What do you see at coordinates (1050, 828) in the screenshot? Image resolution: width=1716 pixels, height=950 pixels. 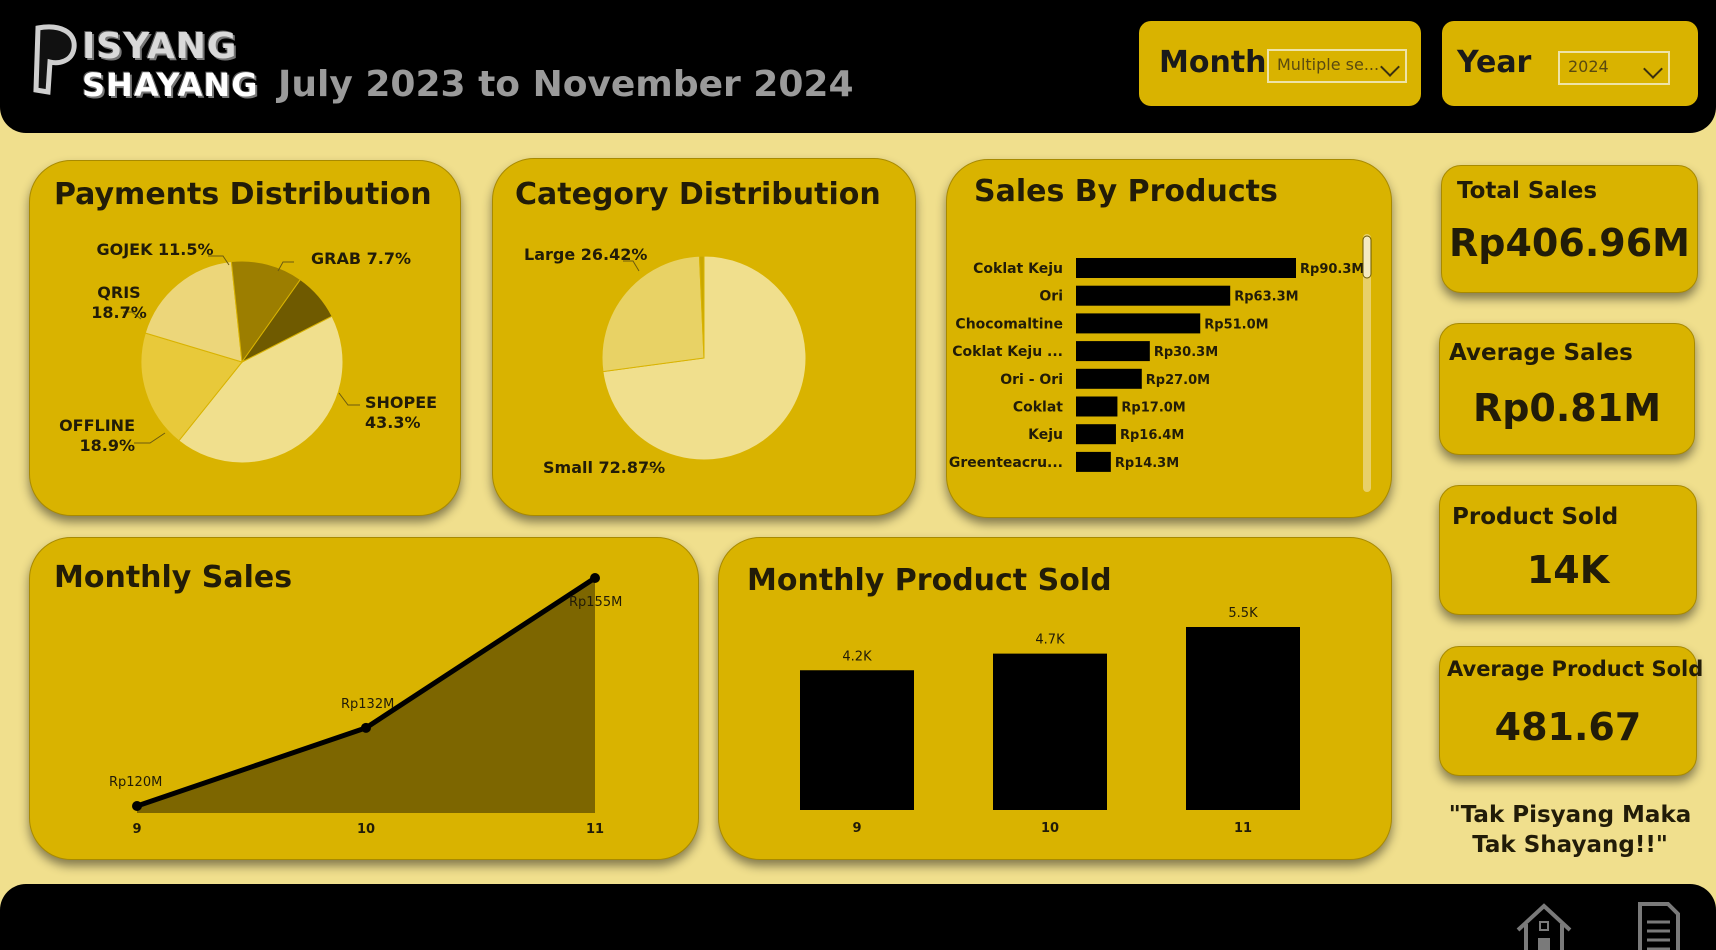 I see `product-sold-x-tick-label: 10` at bounding box center [1050, 828].